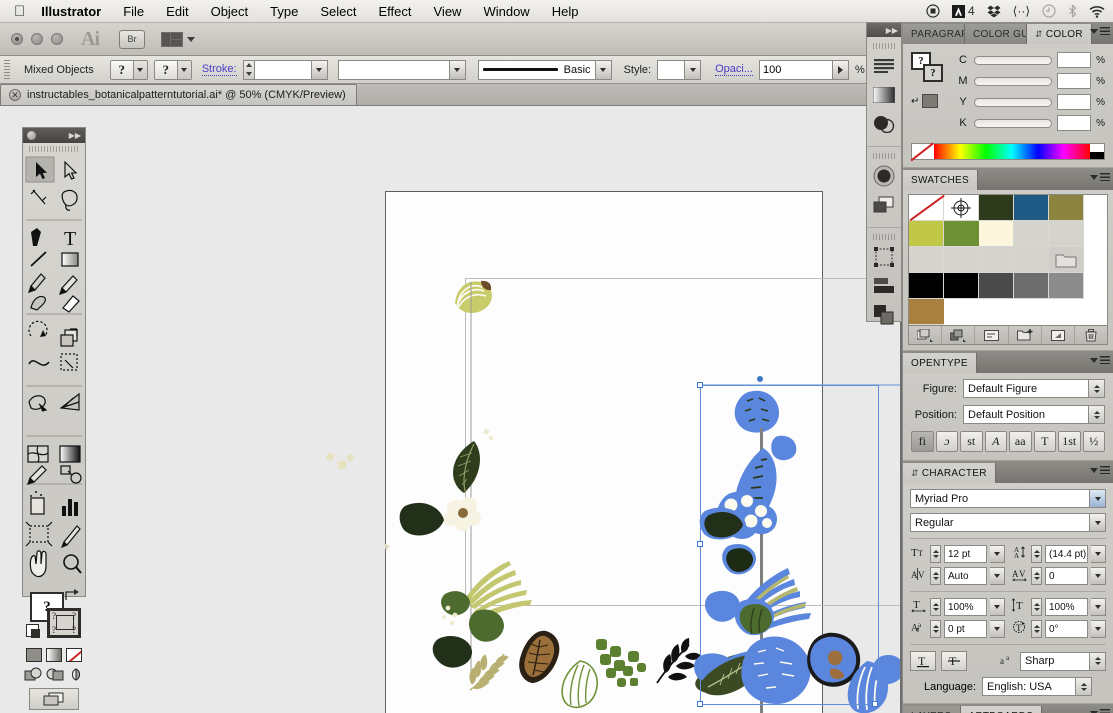 This screenshot has width=1113, height=713. Describe the element at coordinates (995, 441) in the screenshot. I see `stylistic-alternates-button: A` at that location.